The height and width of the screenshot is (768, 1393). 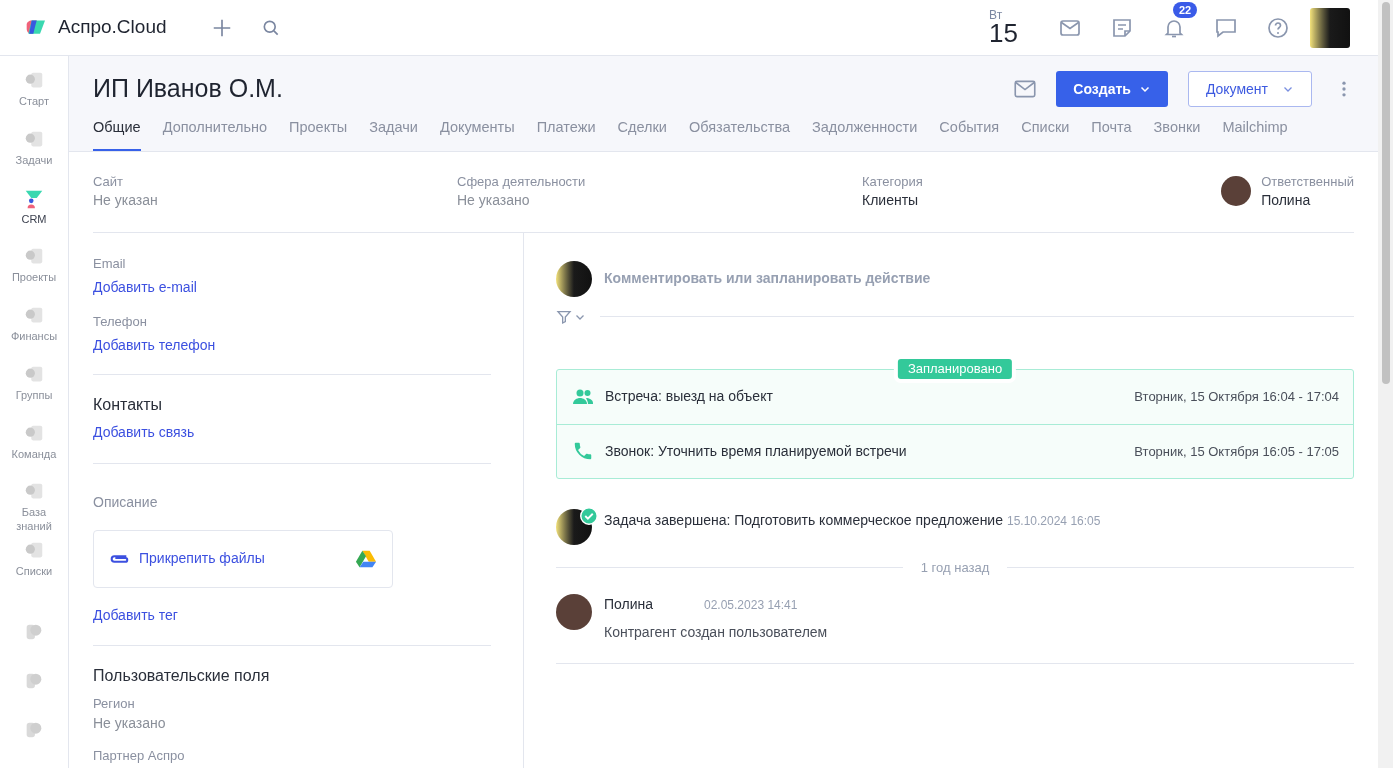 What do you see at coordinates (34, 217) in the screenshot?
I see `sidebar-item: CRM` at bounding box center [34, 217].